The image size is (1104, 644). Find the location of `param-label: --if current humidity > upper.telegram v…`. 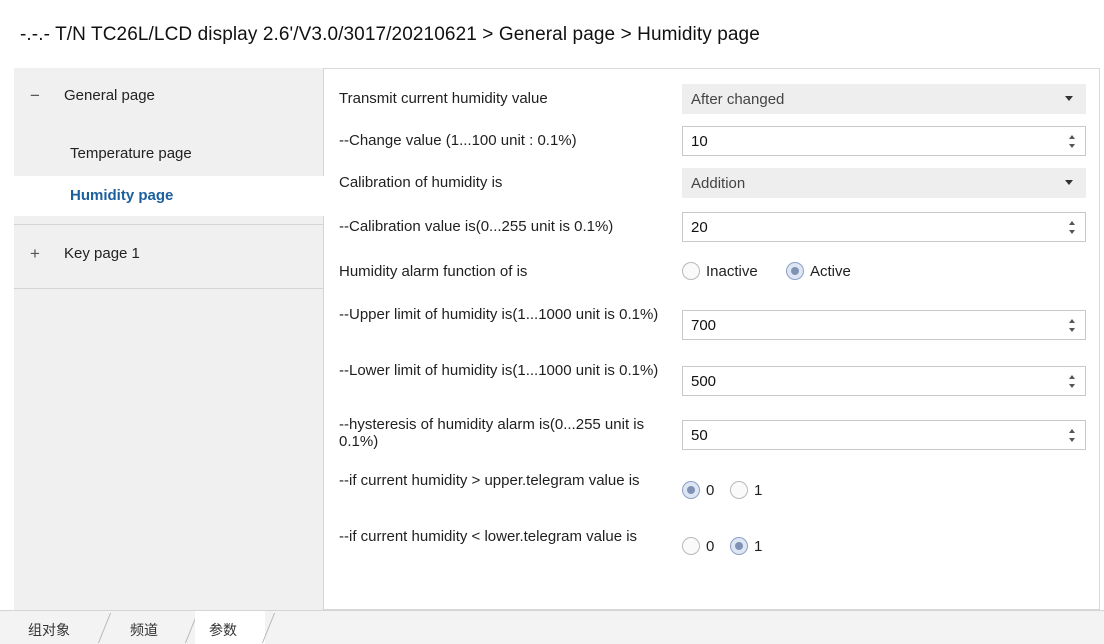

param-label: --if current humidity > upper.telegram v… is located at coordinates (489, 480).